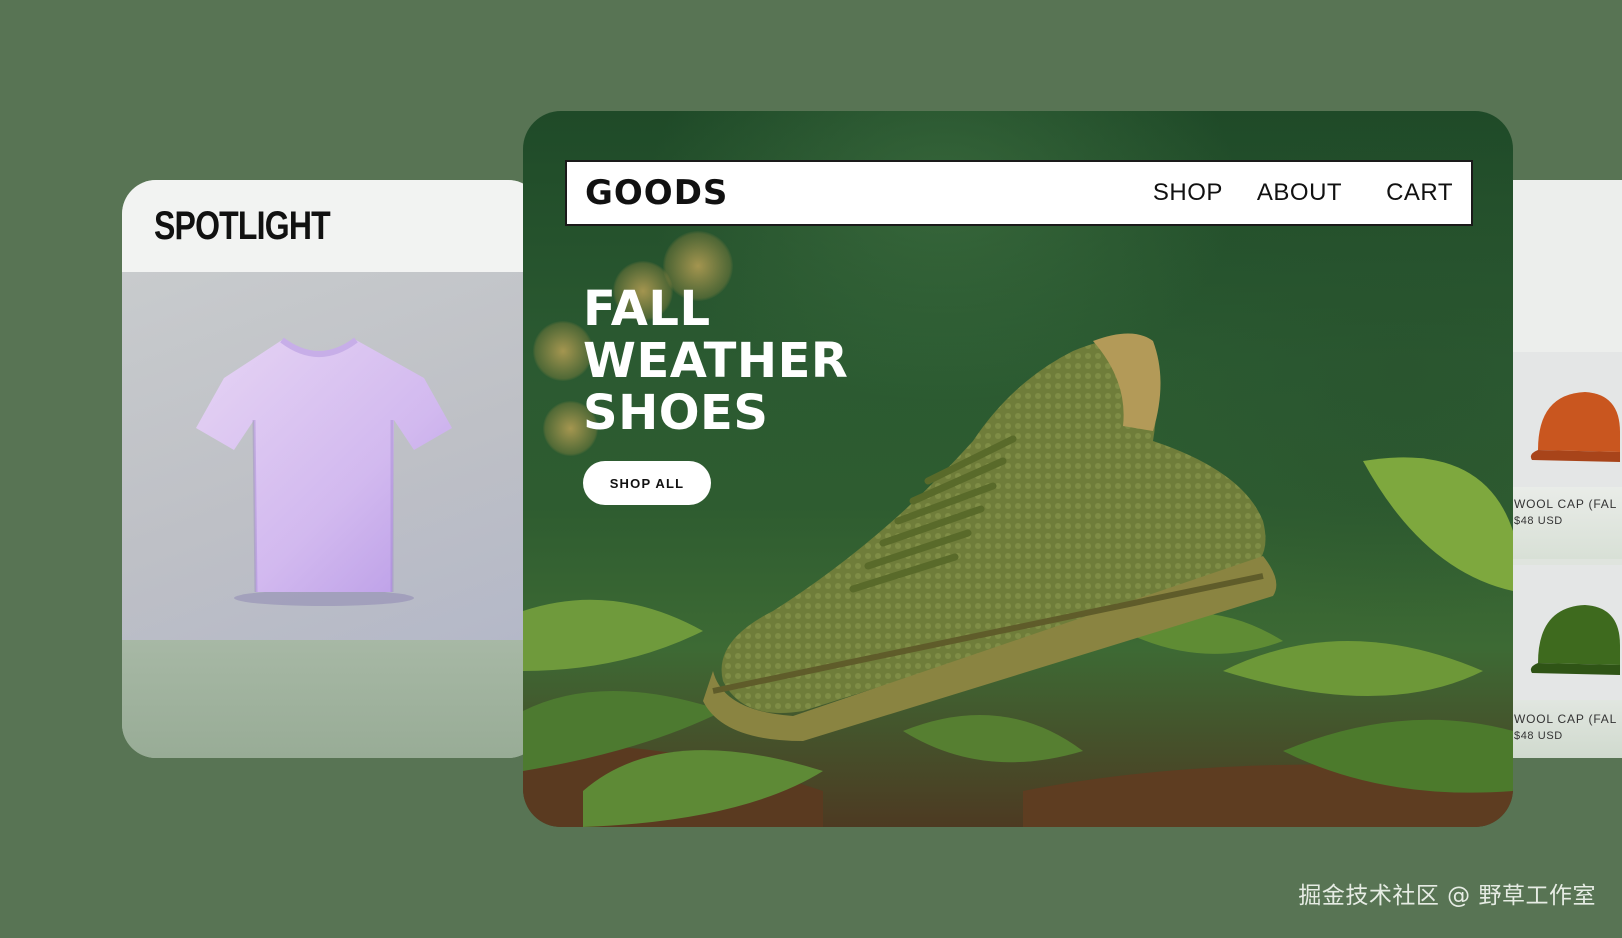 Image resolution: width=1622 pixels, height=938 pixels. Describe the element at coordinates (656, 193) in the screenshot. I see `brand-logo: GOODS` at that location.